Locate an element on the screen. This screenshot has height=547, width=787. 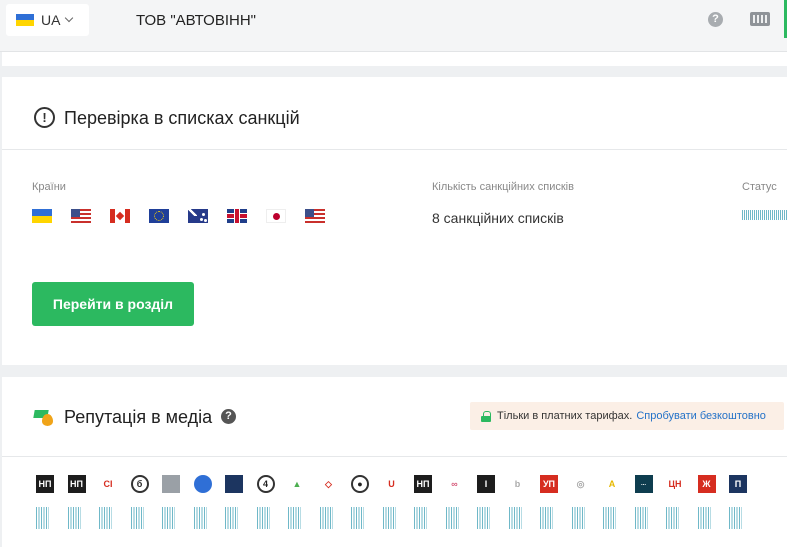
top-bar: UA ТОВ "АВТОВІНН" ? is located at coordinates (393, 26).